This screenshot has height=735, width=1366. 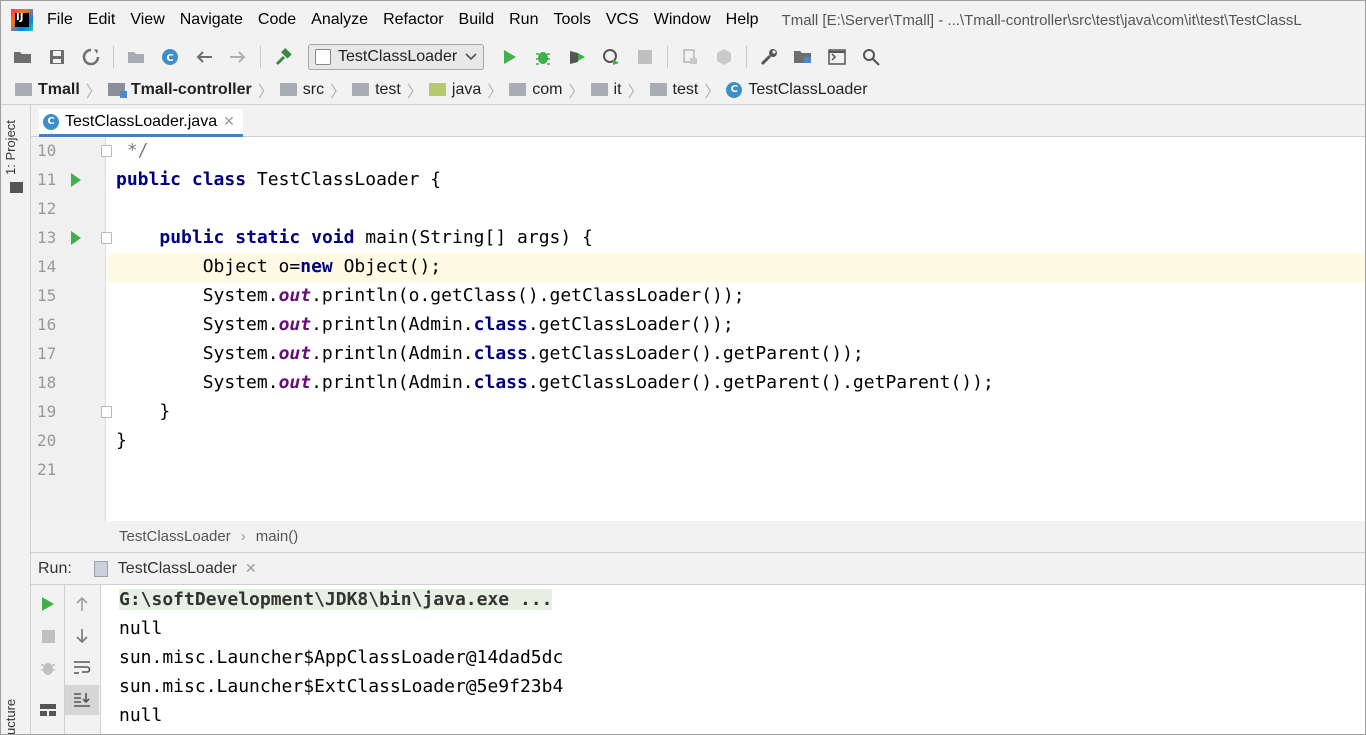 What do you see at coordinates (204, 57) in the screenshot?
I see `back-icon` at bounding box center [204, 57].